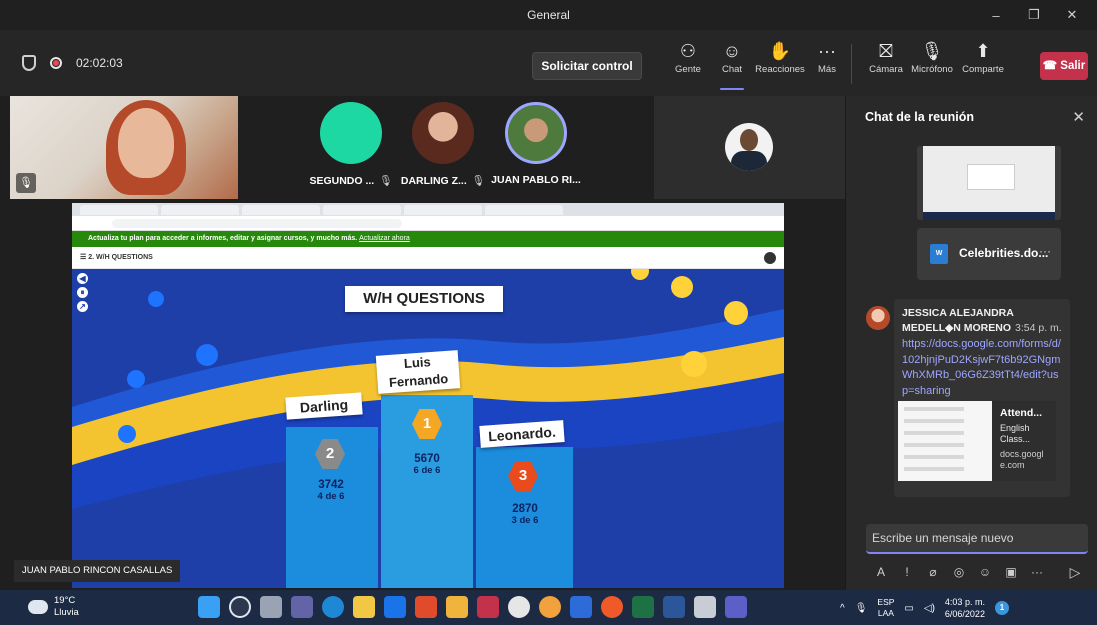  I want to click on mail-icon, so click(395, 607).